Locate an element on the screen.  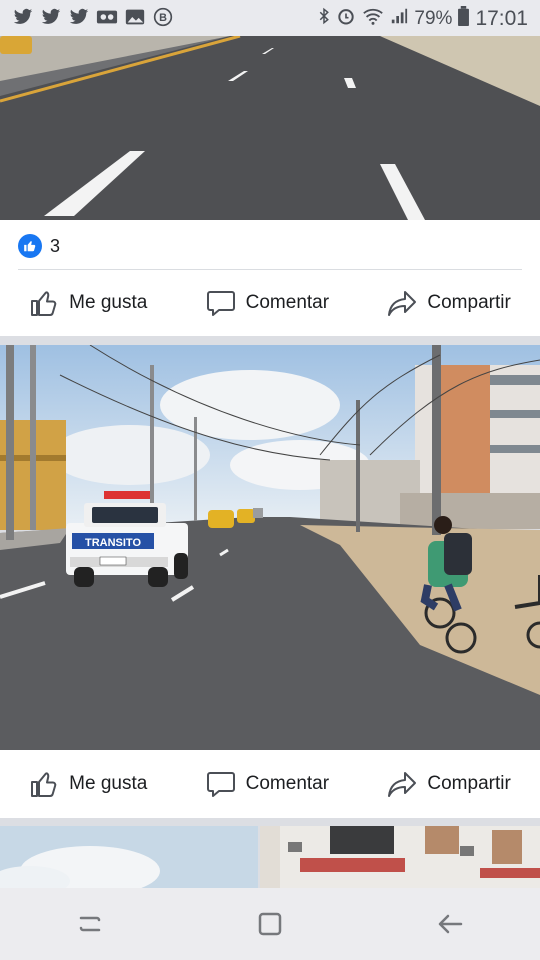
reactions-summary: 3 is located at coordinates (39, 246).